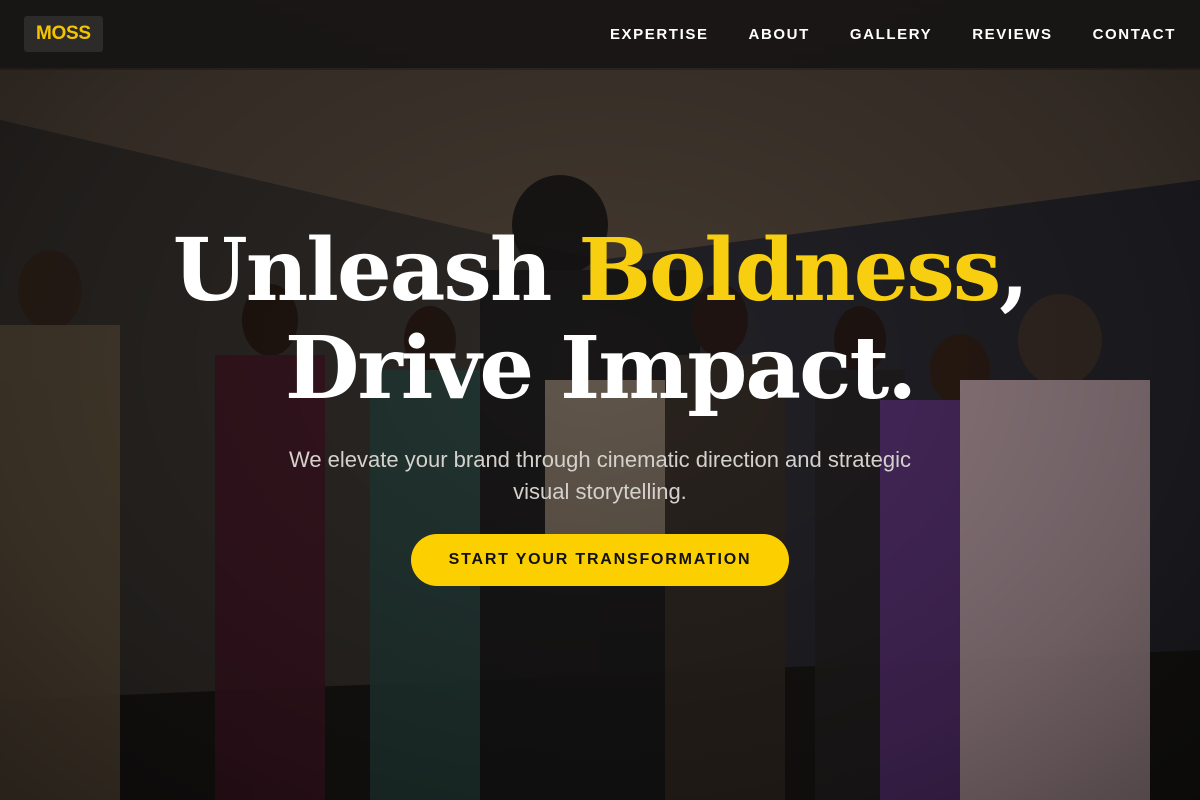 The width and height of the screenshot is (1200, 800). What do you see at coordinates (891, 34) in the screenshot?
I see `nav-link-gallery: GALLERY` at bounding box center [891, 34].